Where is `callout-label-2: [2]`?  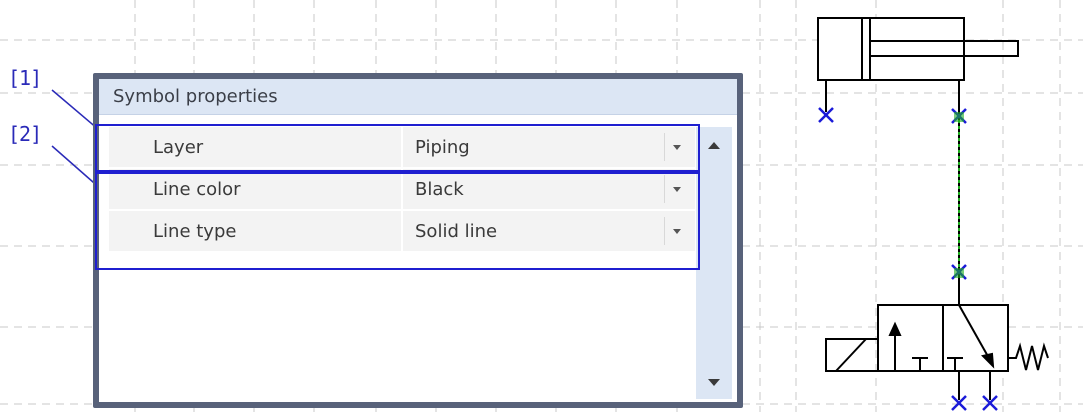
callout-label-2: [2] is located at coordinates (25, 134).